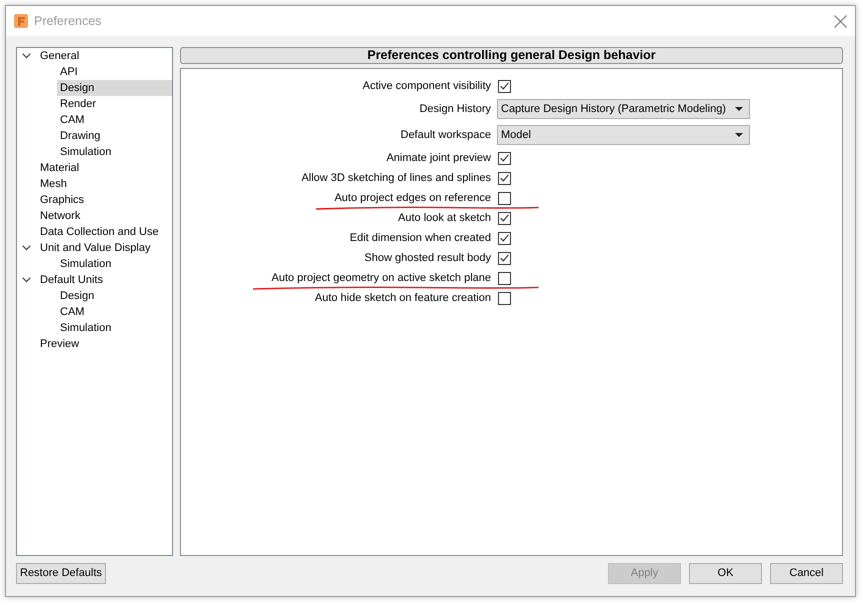 The height and width of the screenshot is (605, 863). I want to click on option-label: Auto look at sketch, so click(444, 218).